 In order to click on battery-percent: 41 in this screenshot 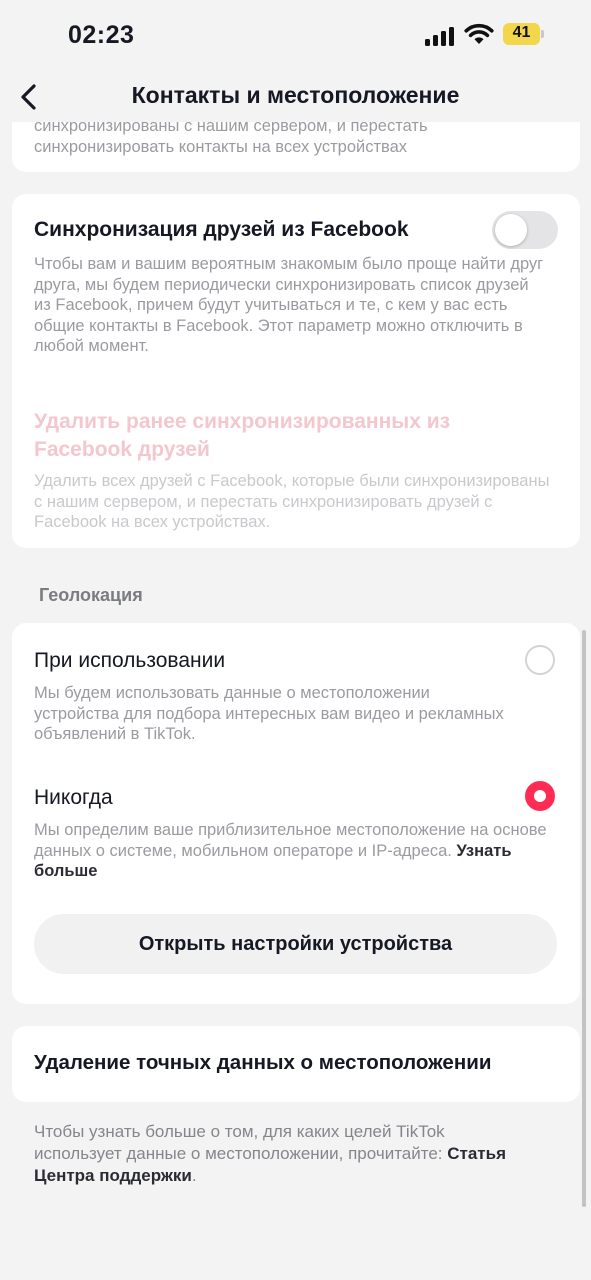, I will do `click(521, 32)`.